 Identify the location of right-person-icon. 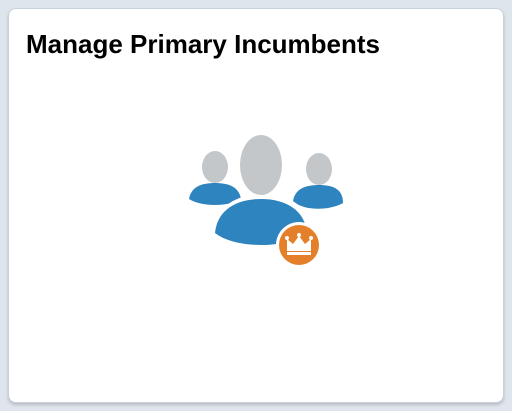
(318, 181).